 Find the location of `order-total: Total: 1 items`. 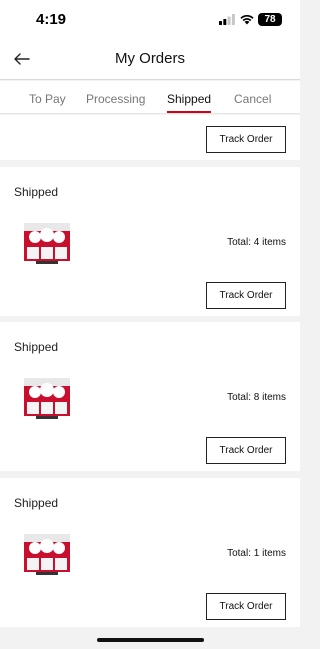

order-total: Total: 1 items is located at coordinates (256, 553).